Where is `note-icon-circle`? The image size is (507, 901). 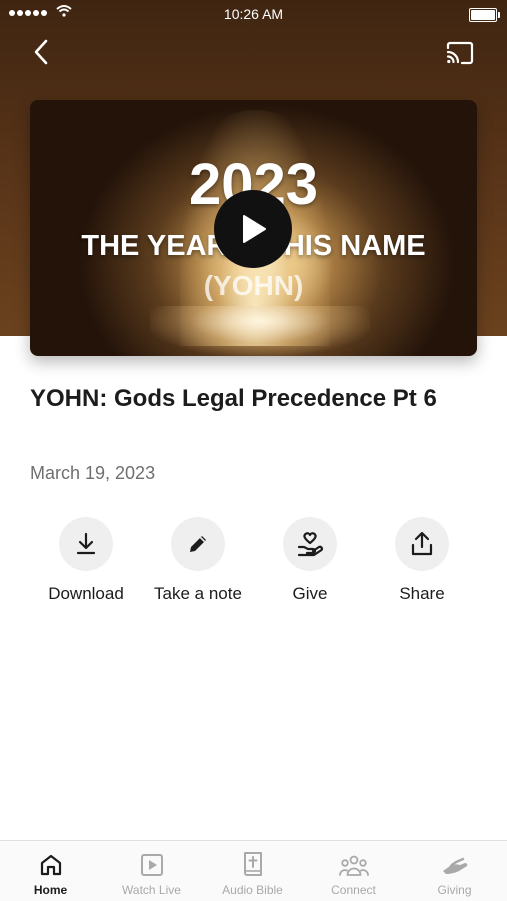
note-icon-circle is located at coordinates (198, 544).